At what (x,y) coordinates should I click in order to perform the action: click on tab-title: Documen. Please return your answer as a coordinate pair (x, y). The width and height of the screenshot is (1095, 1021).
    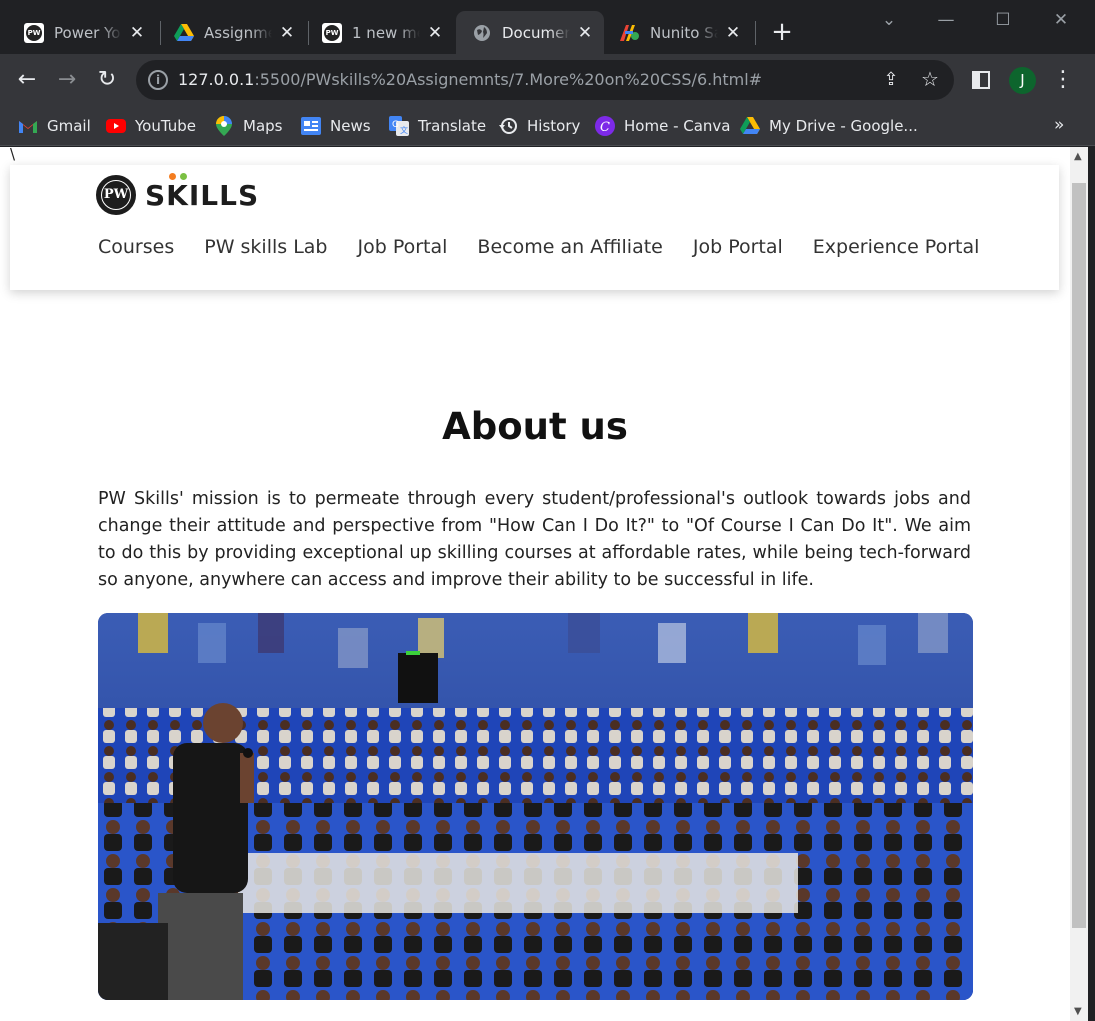
    Looking at the image, I should click on (536, 32).